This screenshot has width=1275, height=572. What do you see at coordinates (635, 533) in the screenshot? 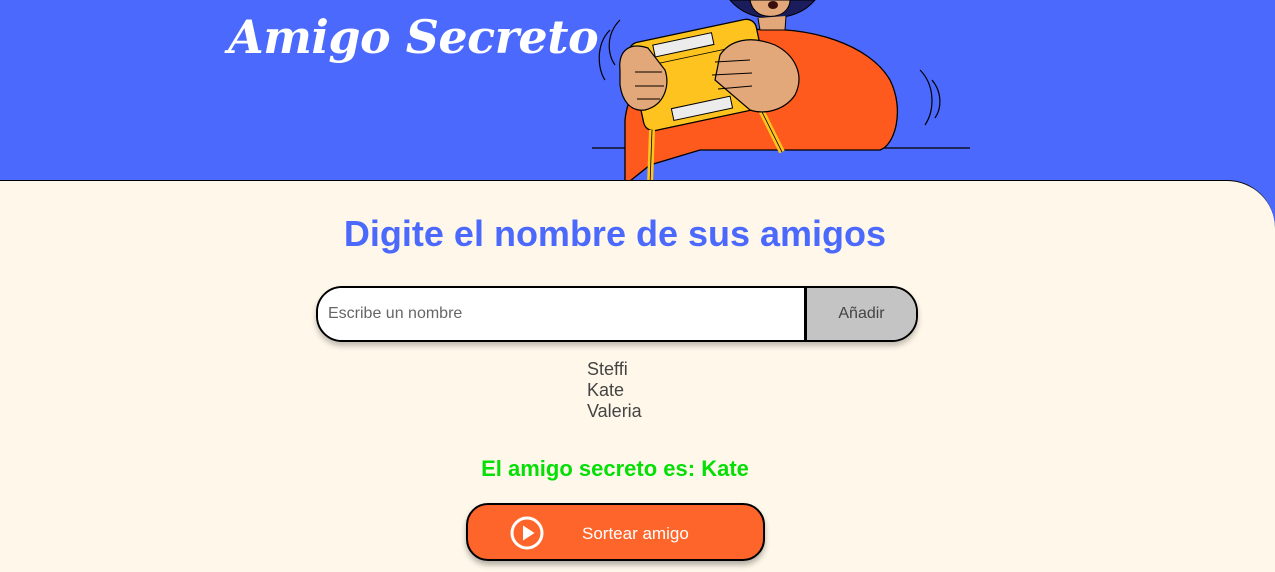
I see `draw-button-label: Sortear amigo` at bounding box center [635, 533].